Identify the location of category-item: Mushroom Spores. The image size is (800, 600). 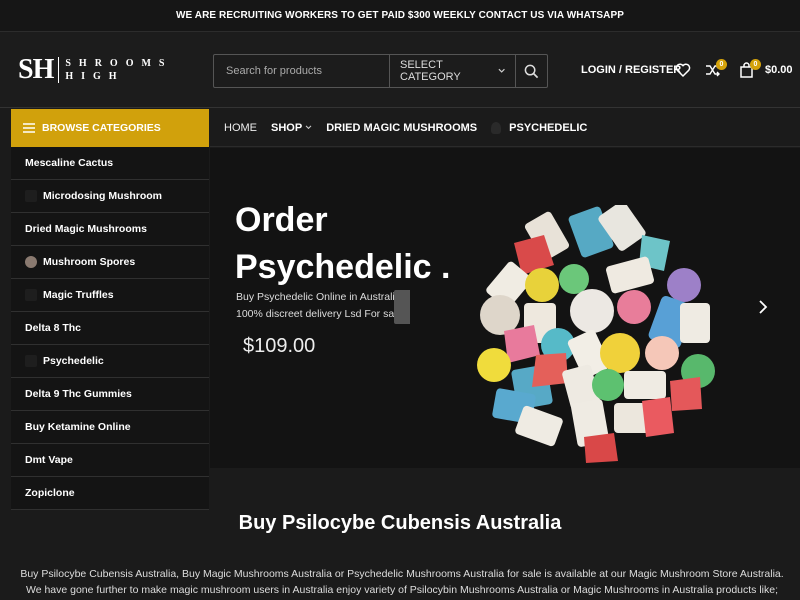
(110, 262).